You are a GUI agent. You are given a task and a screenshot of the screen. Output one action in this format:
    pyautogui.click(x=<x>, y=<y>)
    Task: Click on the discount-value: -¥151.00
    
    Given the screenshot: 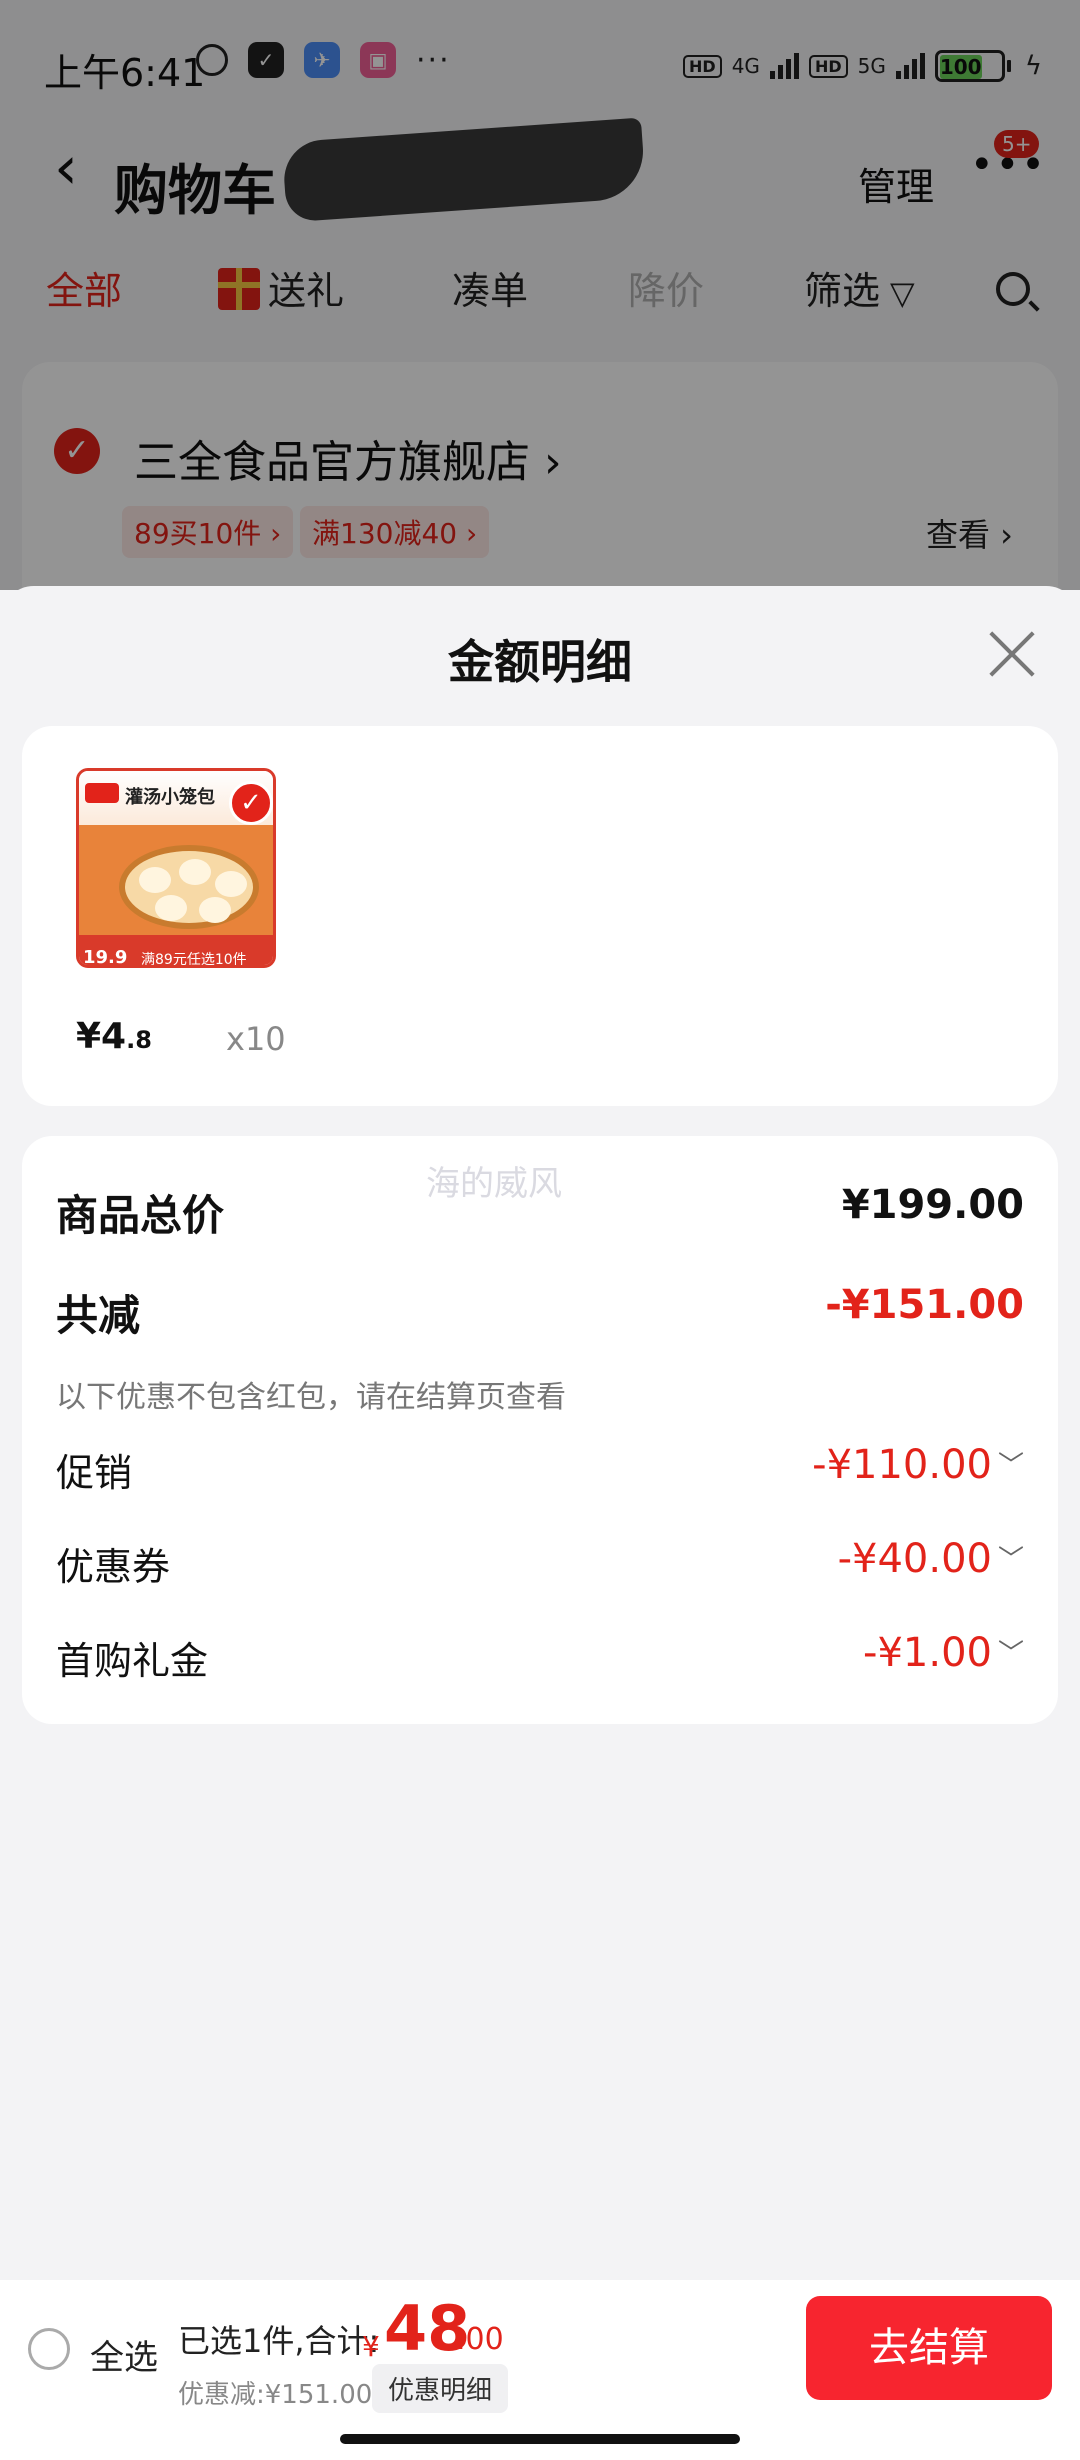 What is the action you would take?
    pyautogui.click(x=924, y=1305)
    